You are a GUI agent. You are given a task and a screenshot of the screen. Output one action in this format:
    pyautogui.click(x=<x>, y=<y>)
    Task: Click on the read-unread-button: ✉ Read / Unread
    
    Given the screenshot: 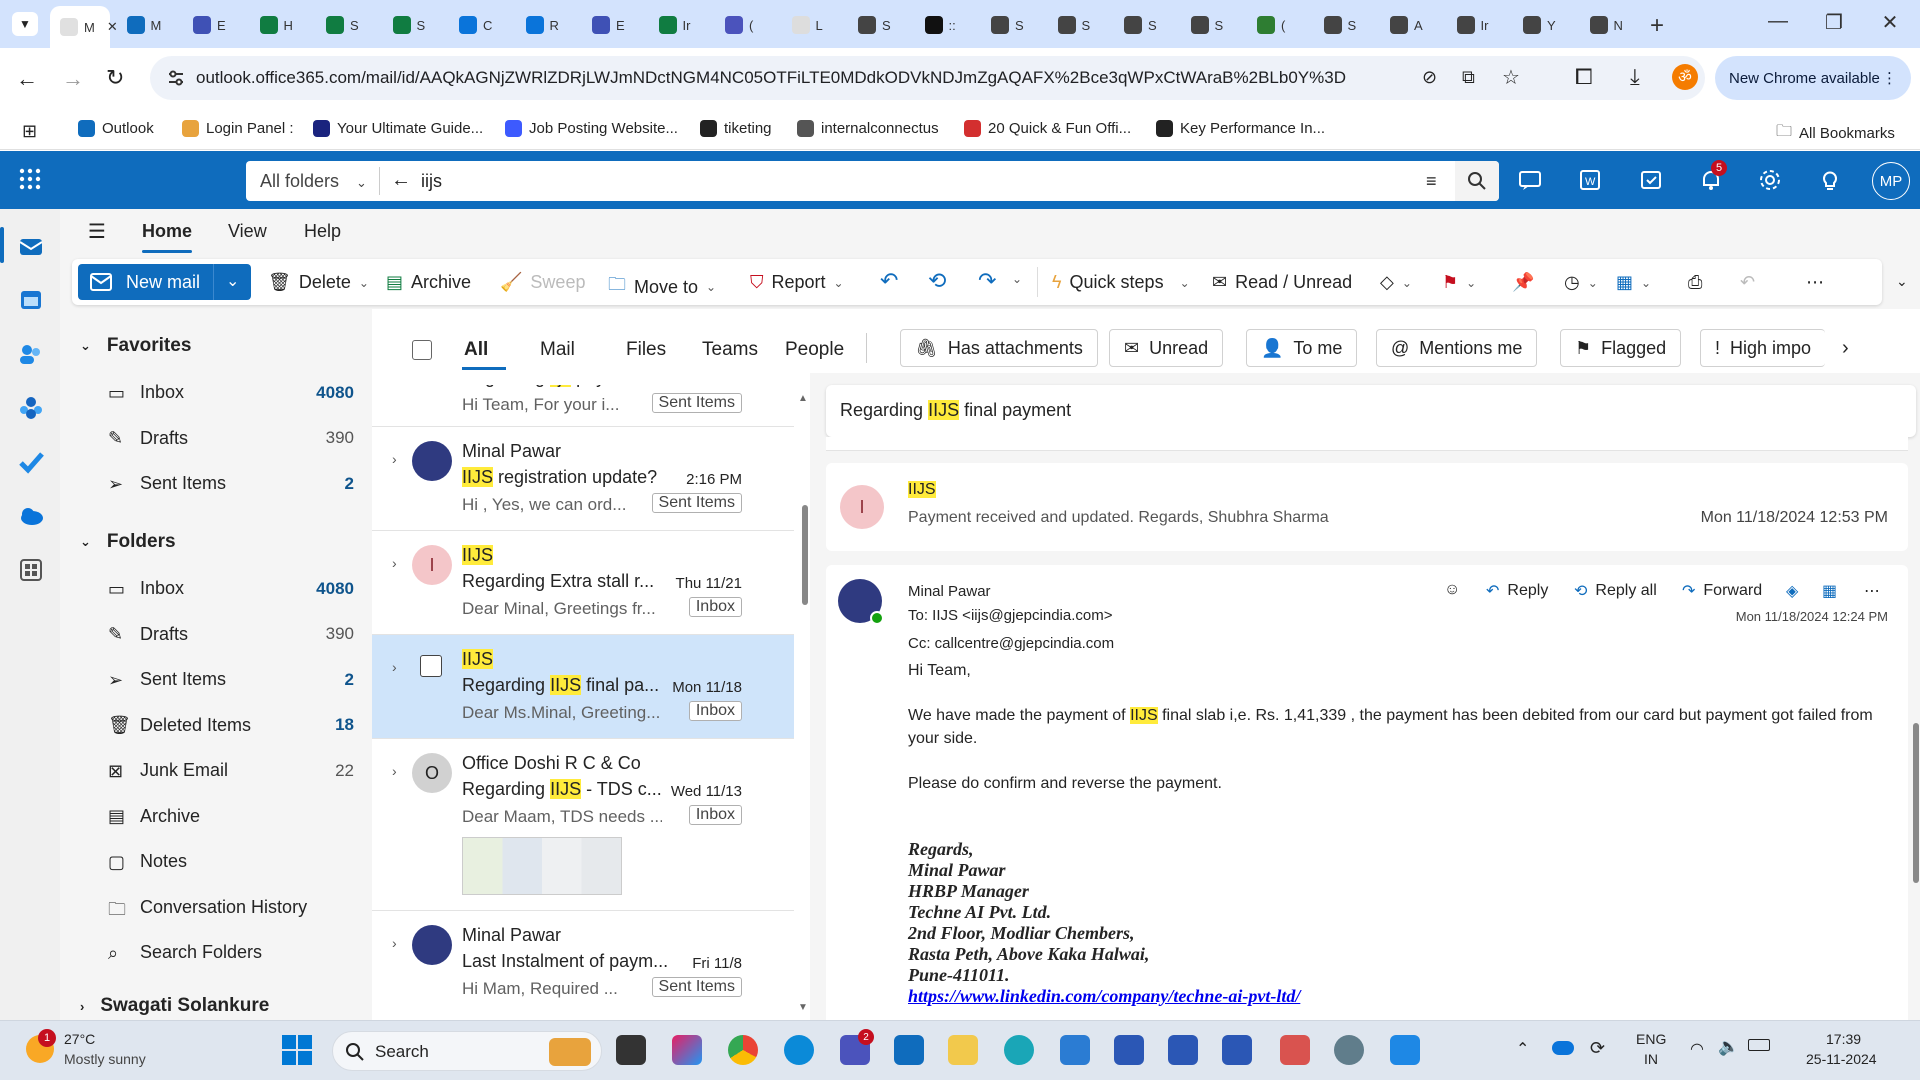 What is the action you would take?
    pyautogui.click(x=1282, y=282)
    